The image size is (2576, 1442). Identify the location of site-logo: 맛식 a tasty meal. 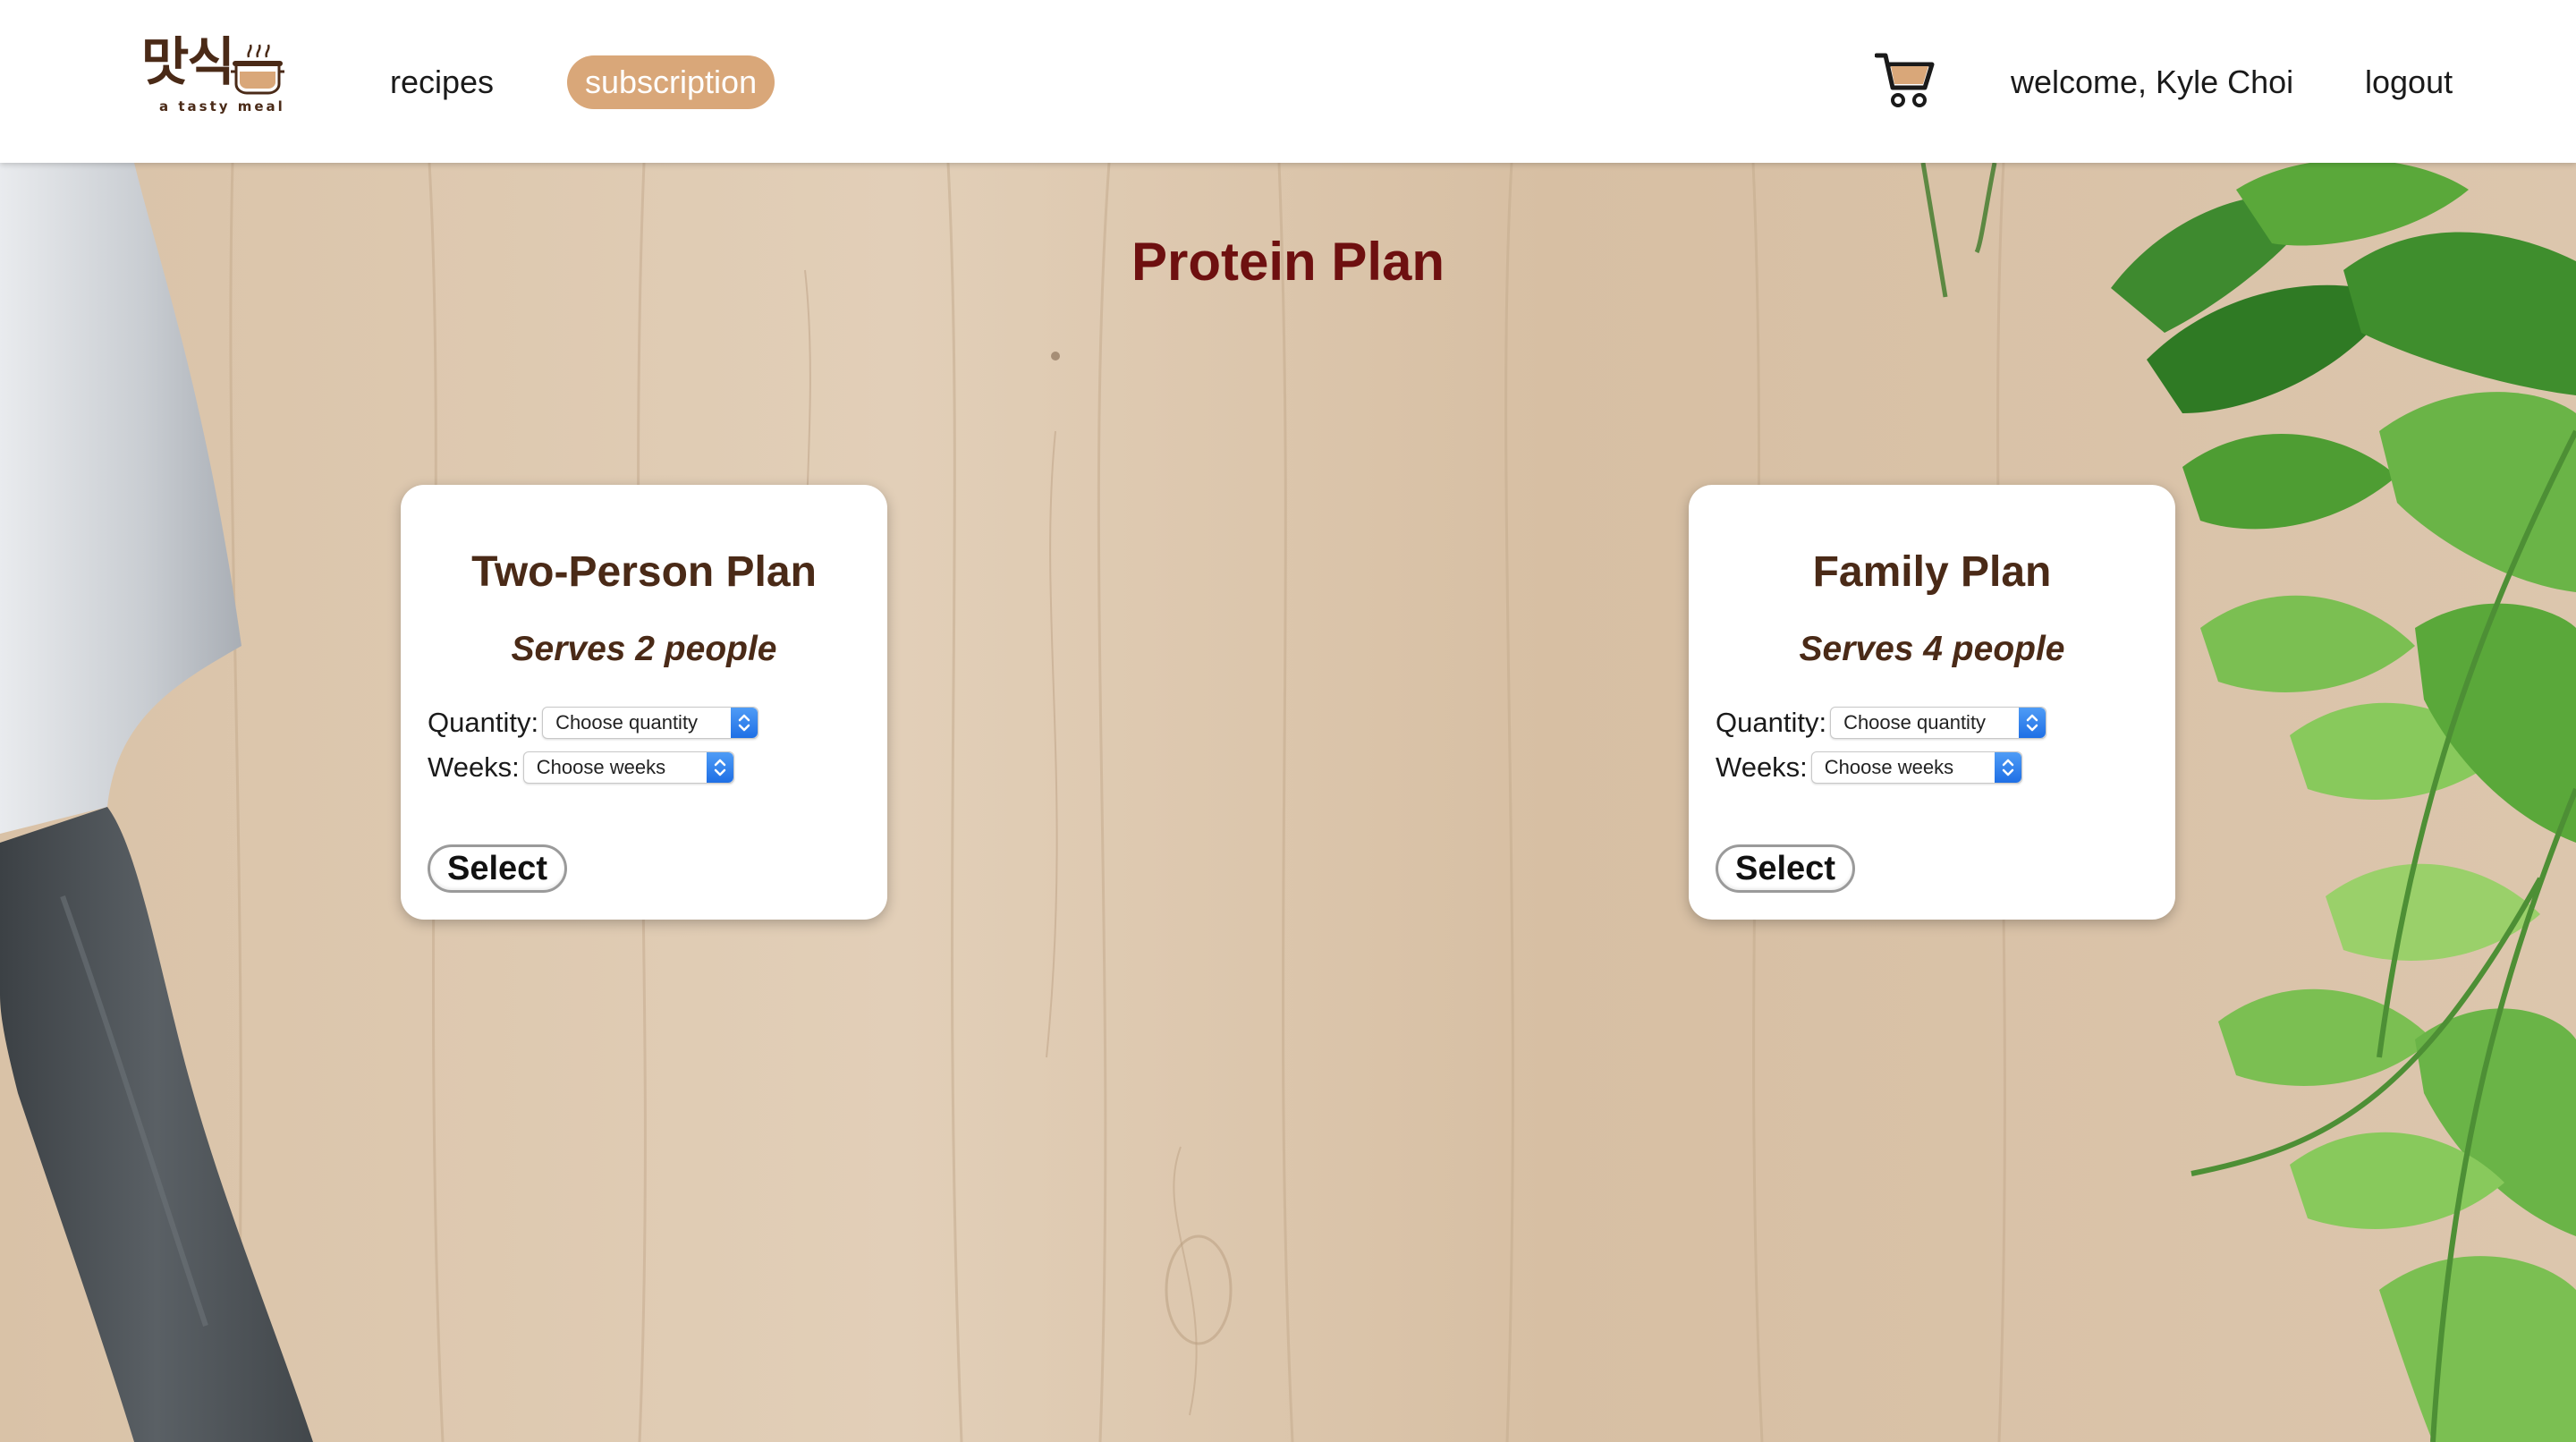
(214, 77).